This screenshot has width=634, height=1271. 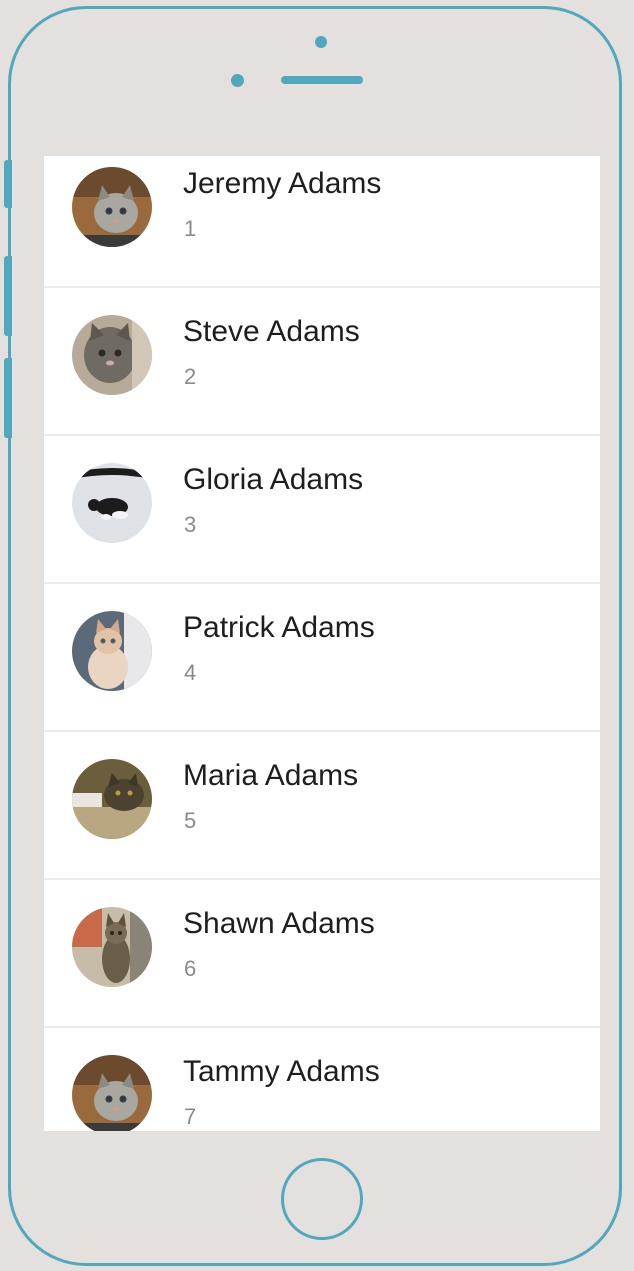 What do you see at coordinates (322, 80) in the screenshot?
I see `speaker-grille` at bounding box center [322, 80].